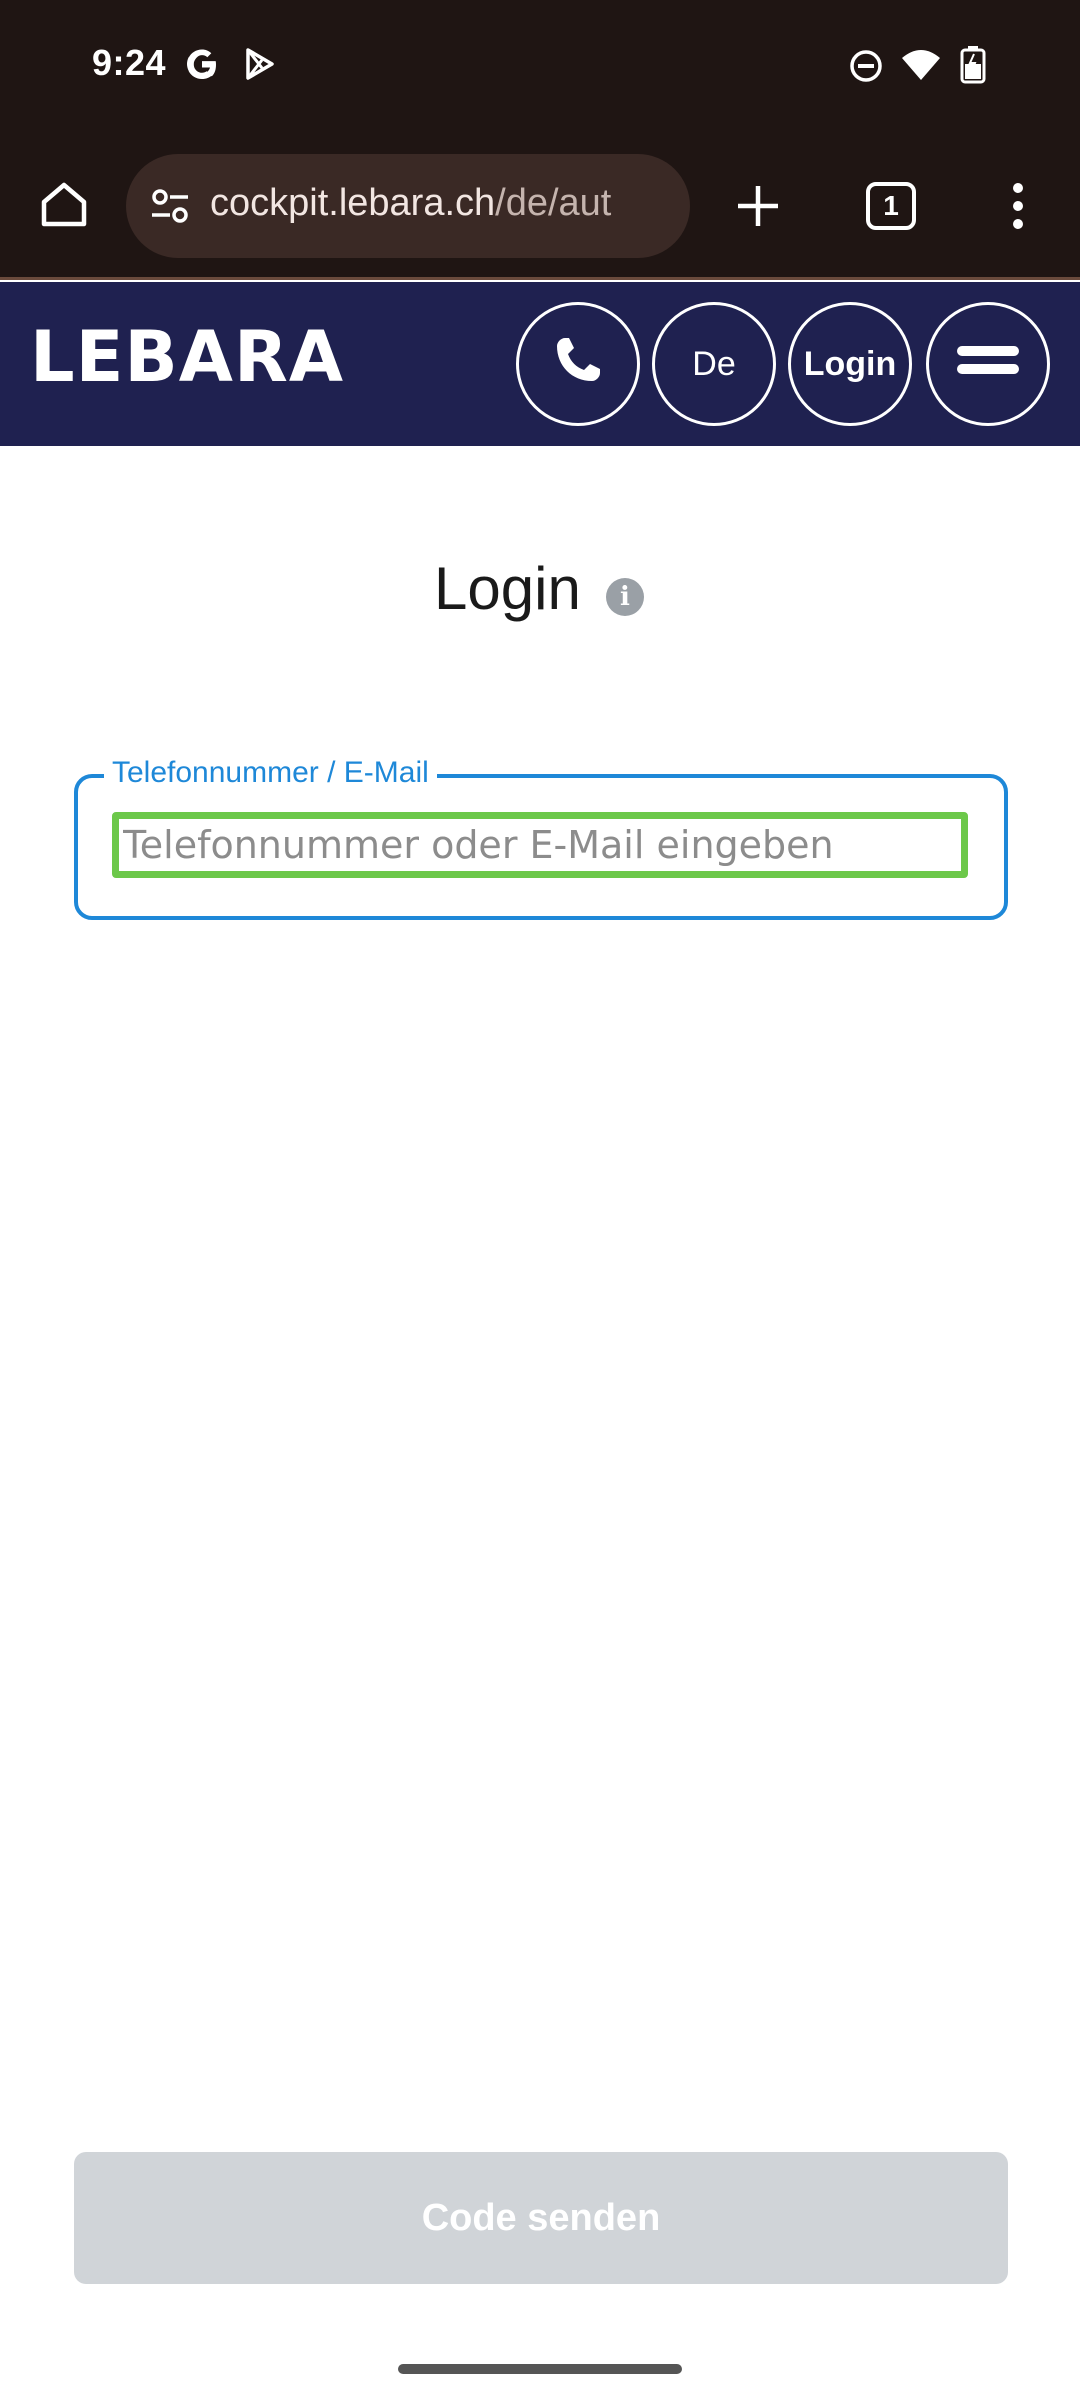 This screenshot has height=2400, width=1080. Describe the element at coordinates (187, 357) in the screenshot. I see `lebara-logo: LEBARA` at that location.